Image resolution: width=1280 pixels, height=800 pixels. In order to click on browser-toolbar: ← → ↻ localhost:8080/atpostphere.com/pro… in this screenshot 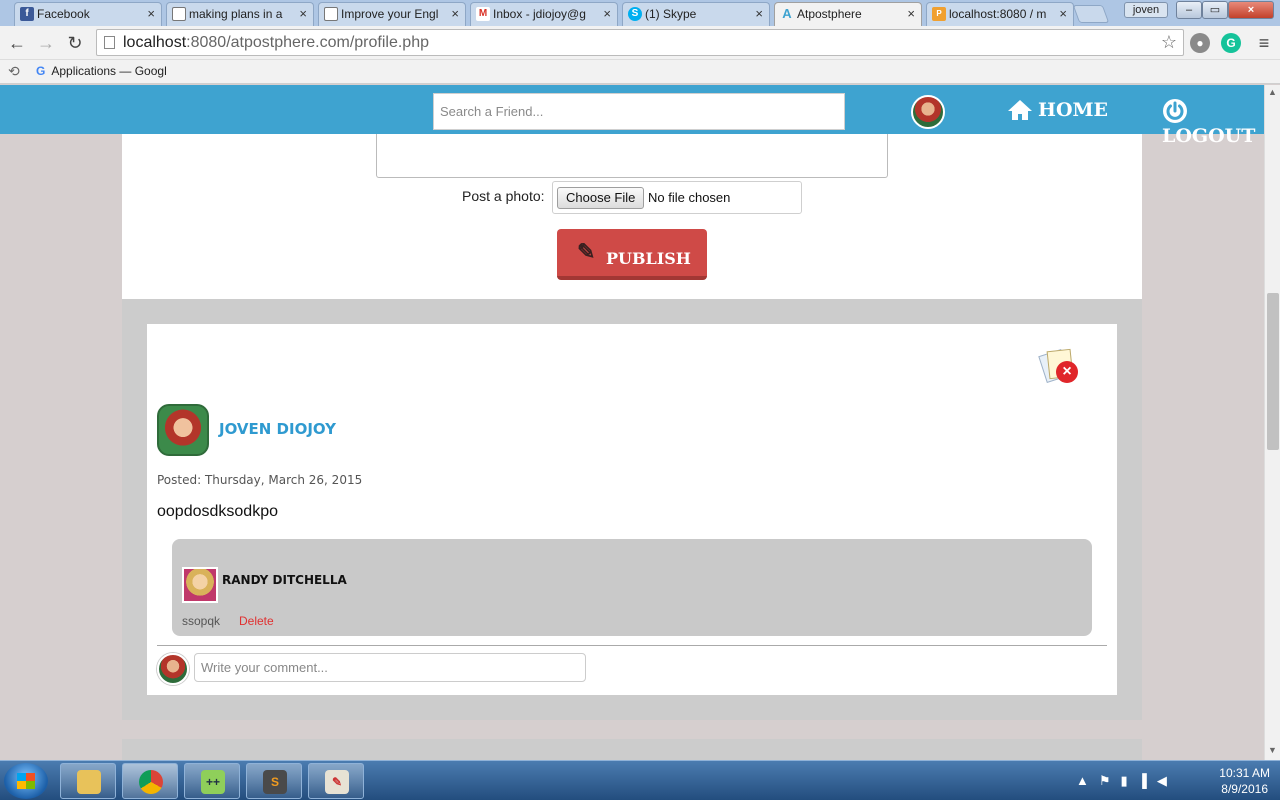, I will do `click(640, 43)`.